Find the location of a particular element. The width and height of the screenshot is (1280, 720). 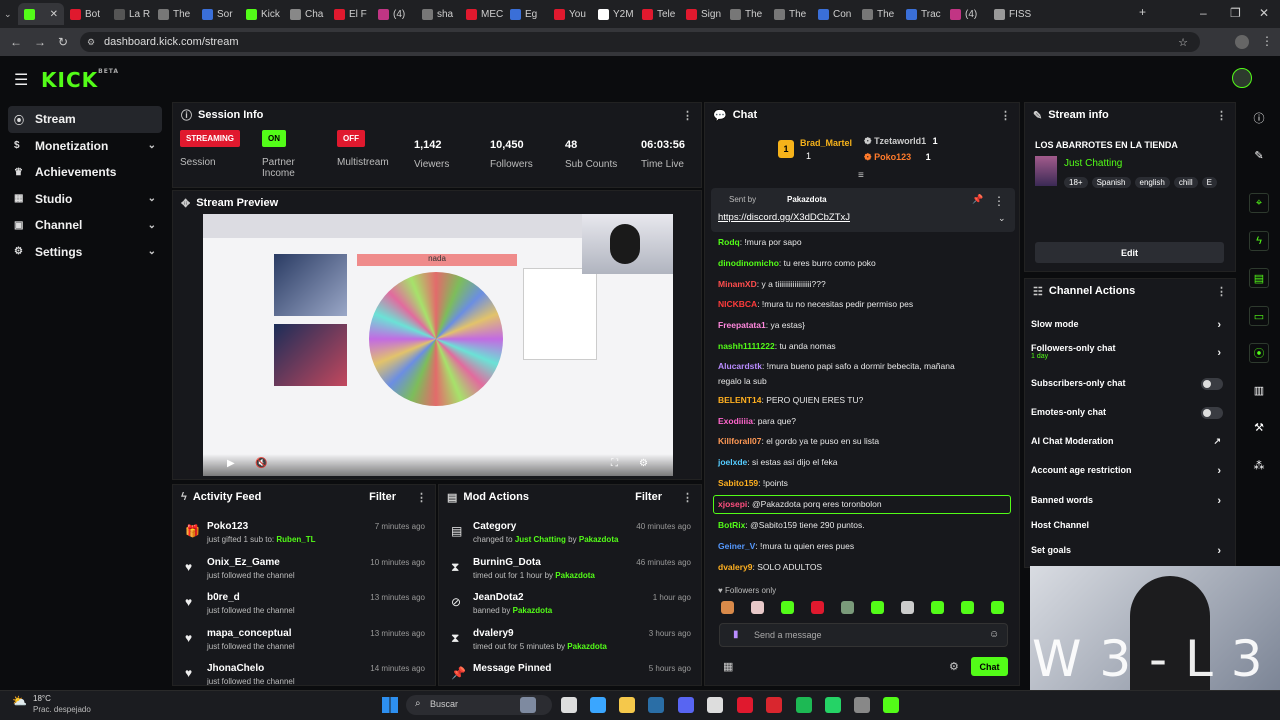

browser-tab: Bot is located at coordinates (86, 14).